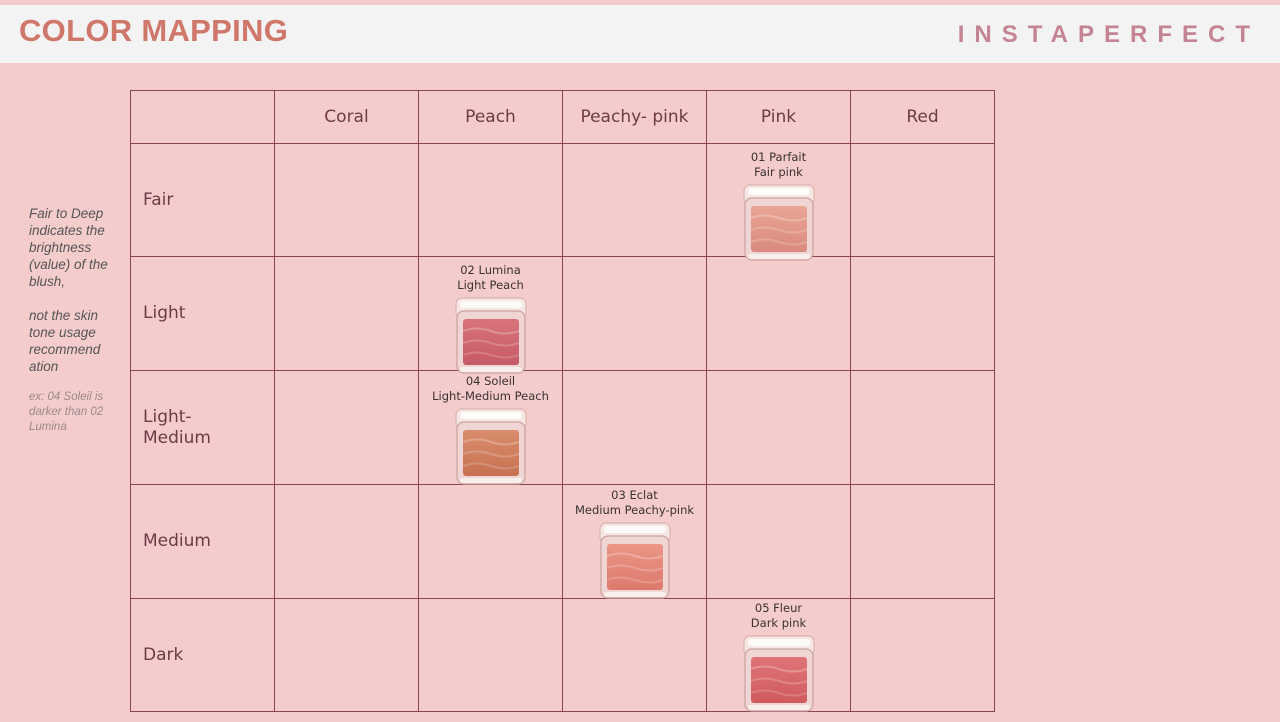 Image resolution: width=1280 pixels, height=722 pixels. I want to click on table-cell: 04 Soleil Light-Medium Peach, so click(490, 428).